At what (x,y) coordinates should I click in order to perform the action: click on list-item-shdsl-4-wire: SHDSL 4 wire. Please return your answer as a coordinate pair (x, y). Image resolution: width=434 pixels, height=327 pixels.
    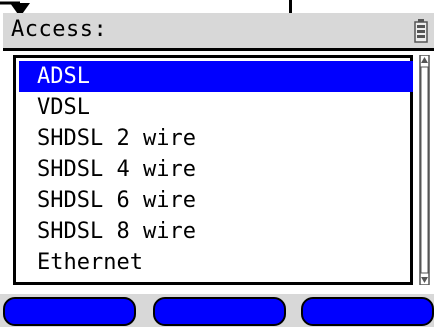
    Looking at the image, I should click on (216, 169).